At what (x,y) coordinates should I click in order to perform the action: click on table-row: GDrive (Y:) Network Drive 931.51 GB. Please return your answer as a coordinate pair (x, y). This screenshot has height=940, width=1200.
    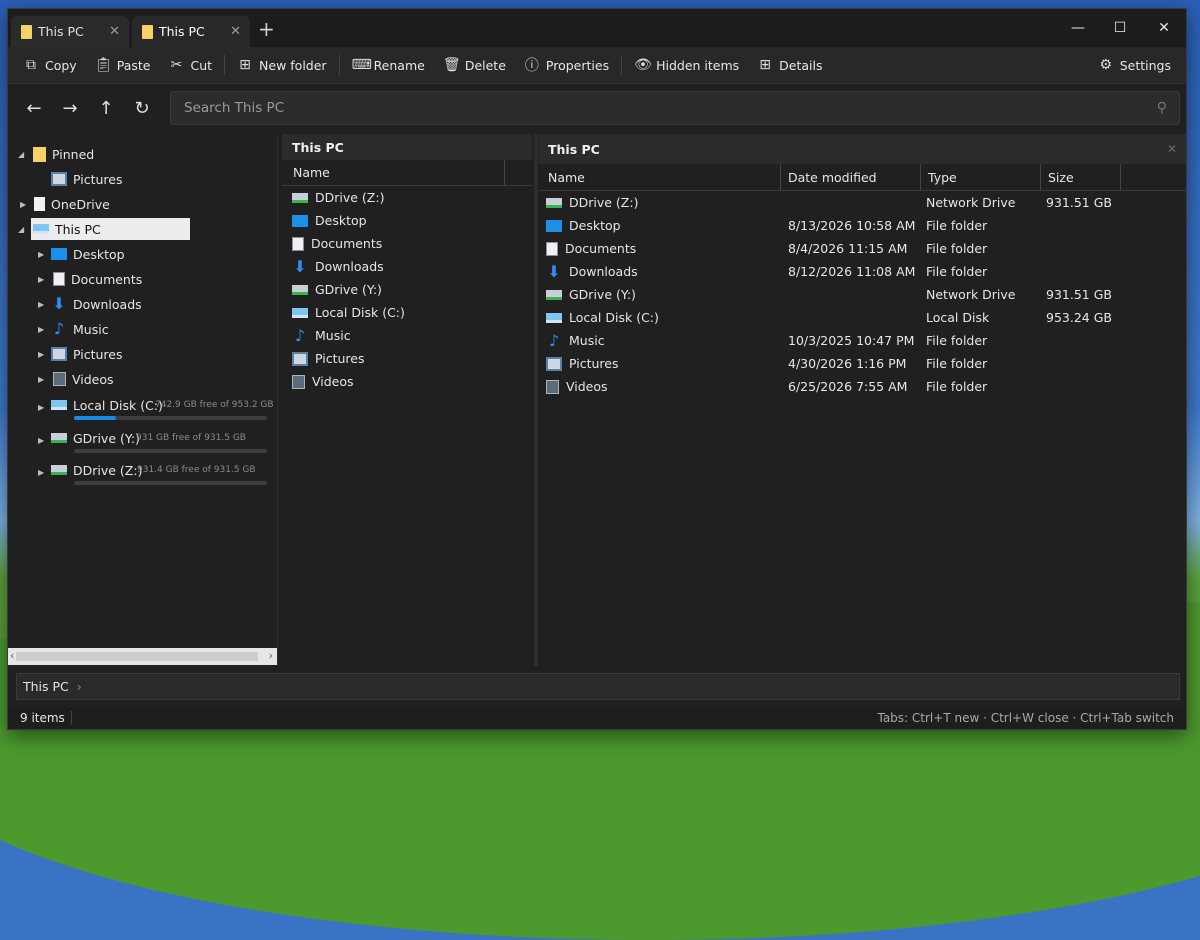
    Looking at the image, I should click on (862, 294).